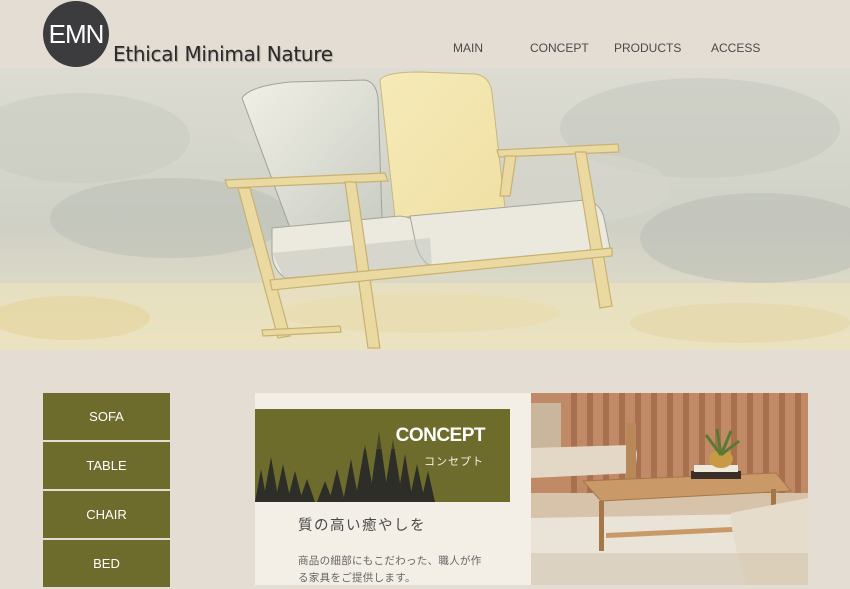 The width and height of the screenshot is (850, 589). Describe the element at coordinates (647, 48) in the screenshot. I see `nav-item-products: PRODUCTS` at that location.